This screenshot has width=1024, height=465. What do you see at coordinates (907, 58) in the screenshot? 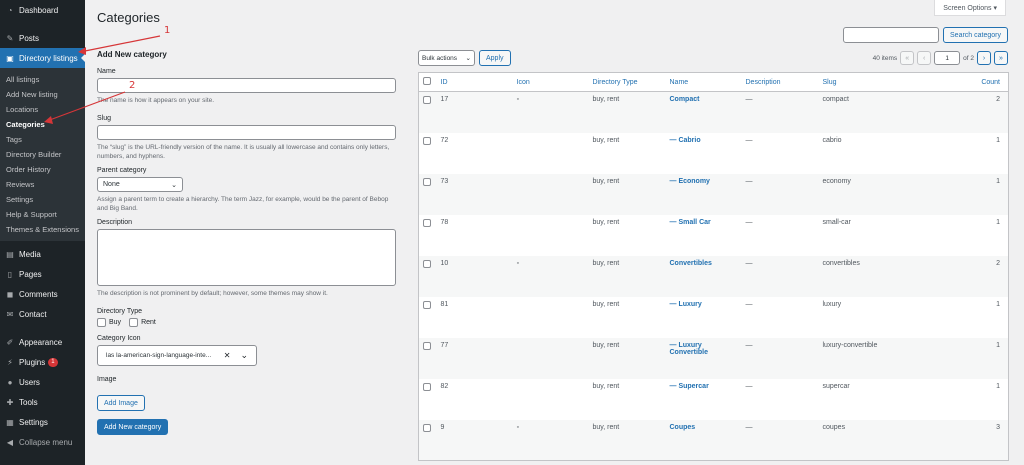
I see `first-page-button: «` at bounding box center [907, 58].